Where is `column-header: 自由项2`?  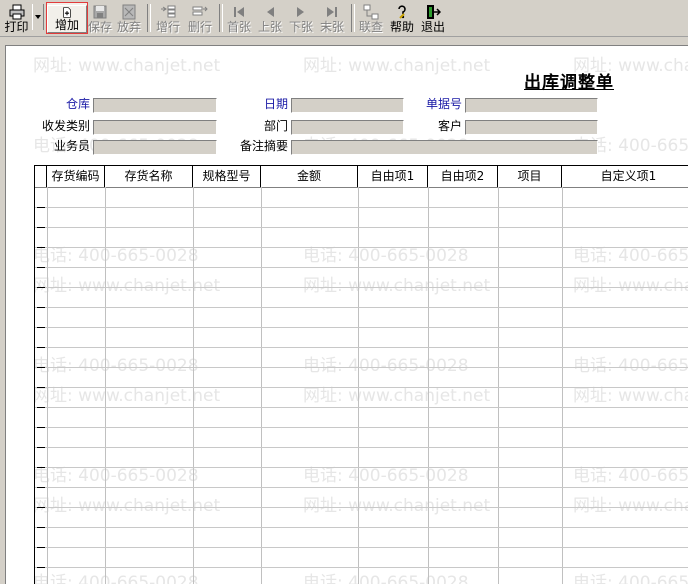
column-header: 自由项2 is located at coordinates (463, 176).